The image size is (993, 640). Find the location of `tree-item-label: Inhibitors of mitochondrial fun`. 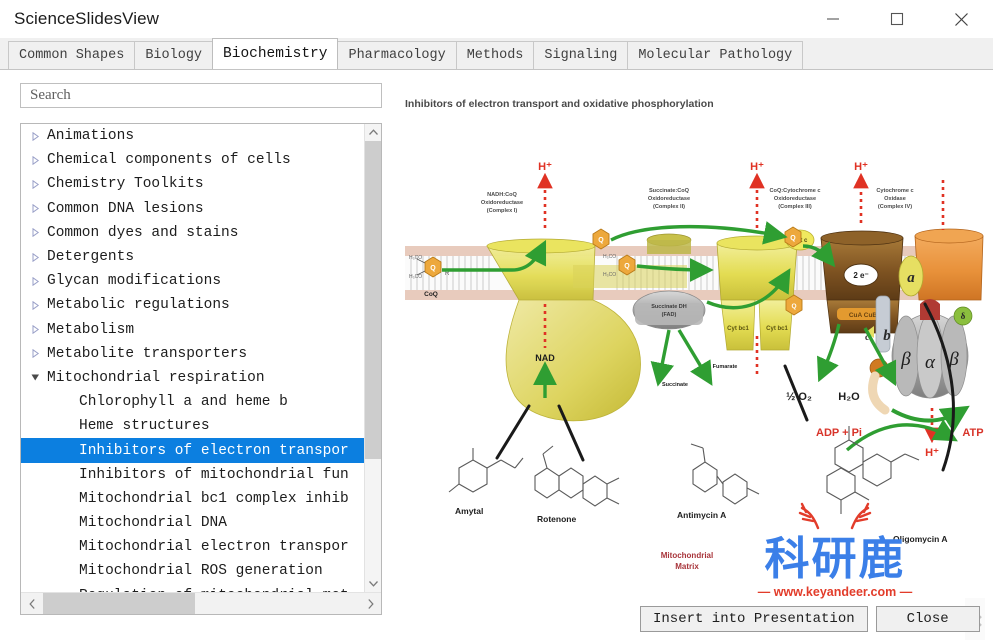

tree-item-label: Inhibitors of mitochondrial fun is located at coordinates (214, 474).